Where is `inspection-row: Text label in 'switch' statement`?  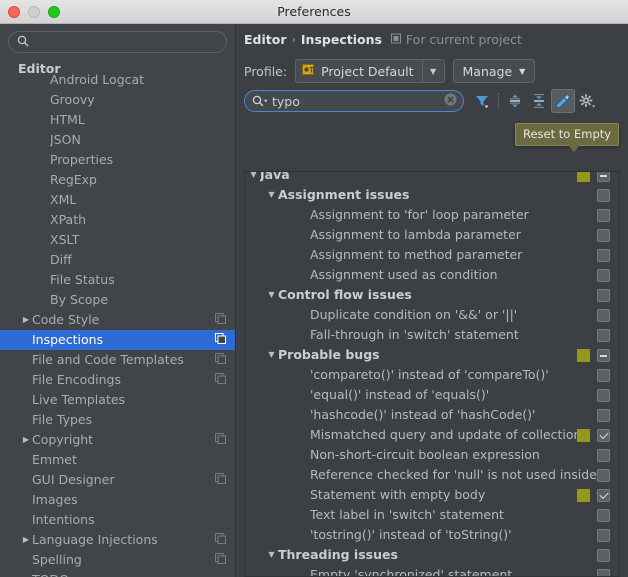 inspection-row: Text label in 'switch' statement is located at coordinates (432, 515).